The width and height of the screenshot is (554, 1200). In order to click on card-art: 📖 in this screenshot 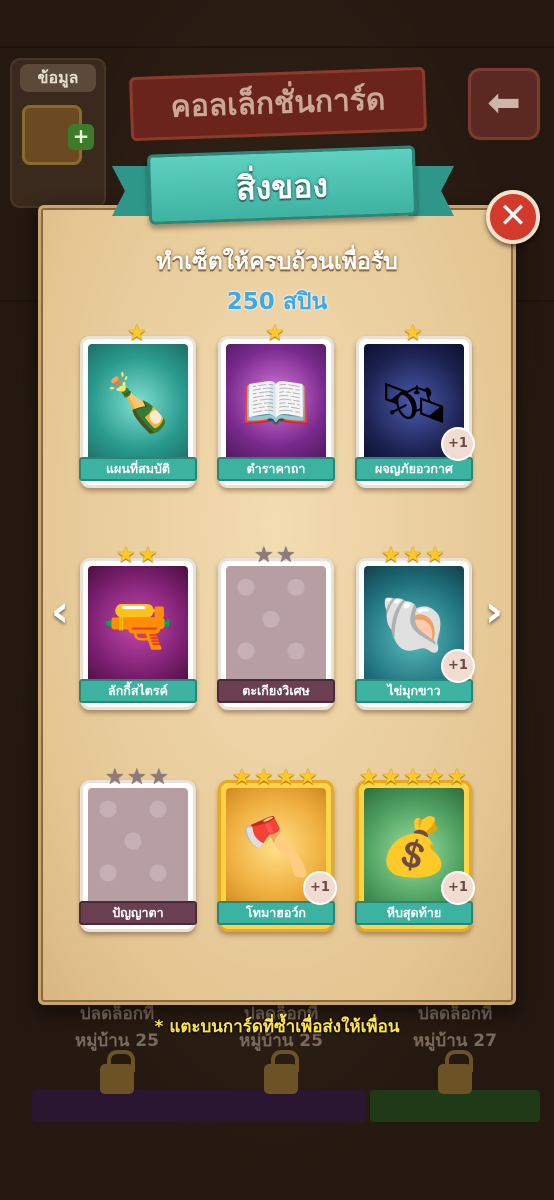, I will do `click(276, 403)`.